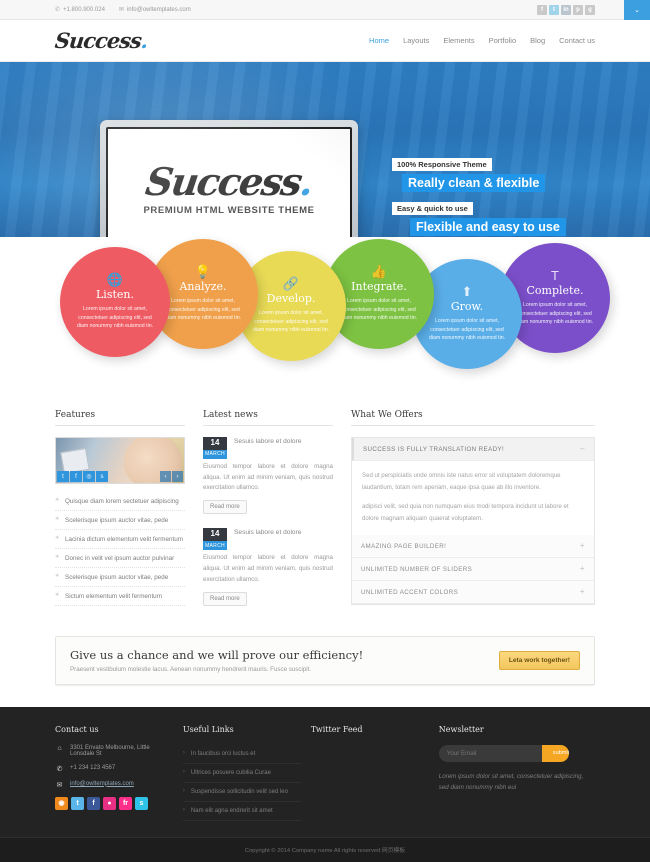  What do you see at coordinates (577, 40) in the screenshot?
I see `nav-item-contact-us: Contact us` at bounding box center [577, 40].